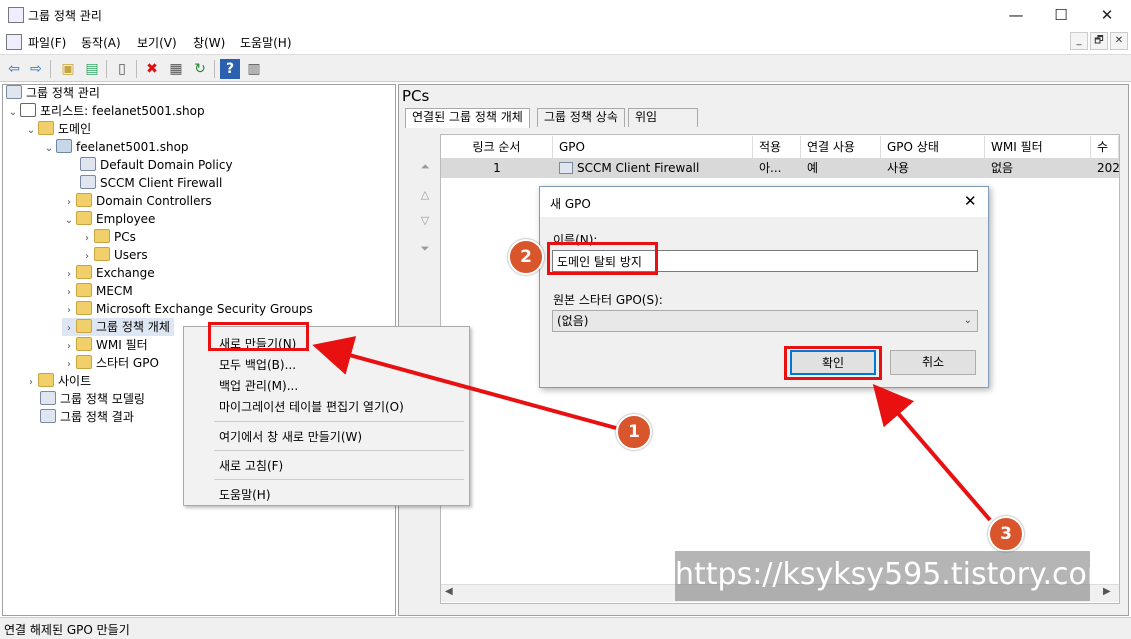  Describe the element at coordinates (833, 363) in the screenshot. I see `highlight-ok-button` at that location.